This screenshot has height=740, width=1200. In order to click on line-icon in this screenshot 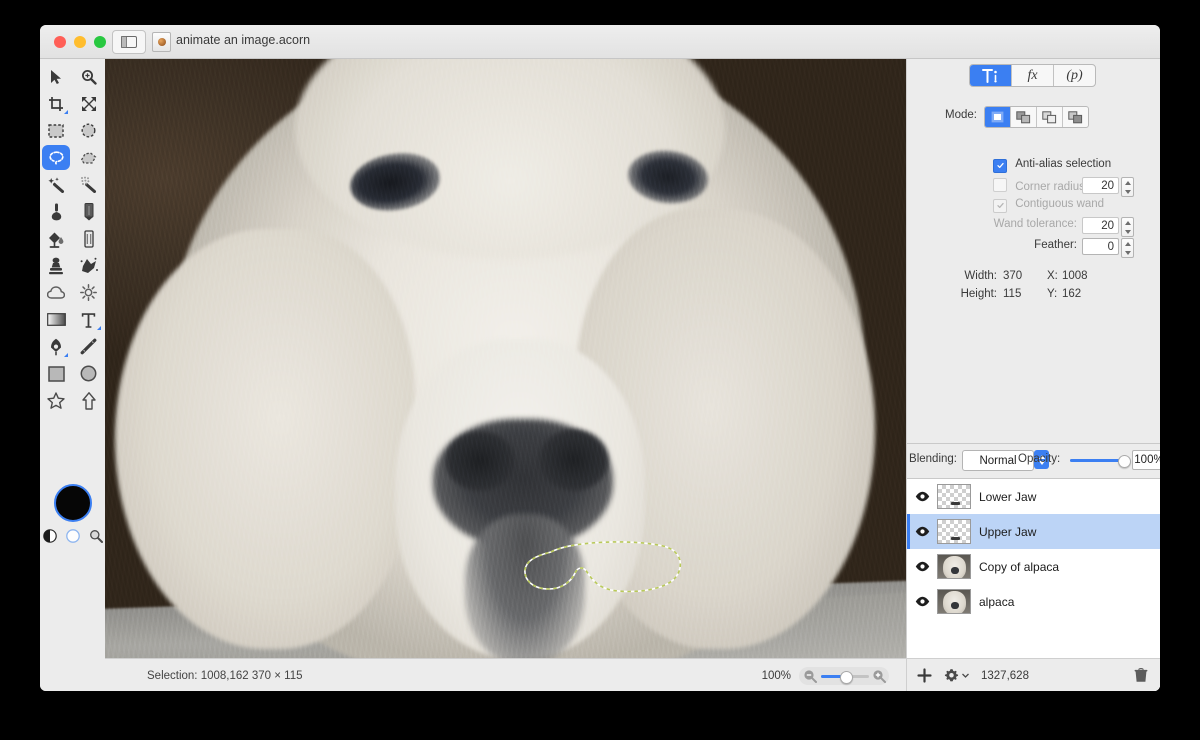, I will do `click(88, 346)`.